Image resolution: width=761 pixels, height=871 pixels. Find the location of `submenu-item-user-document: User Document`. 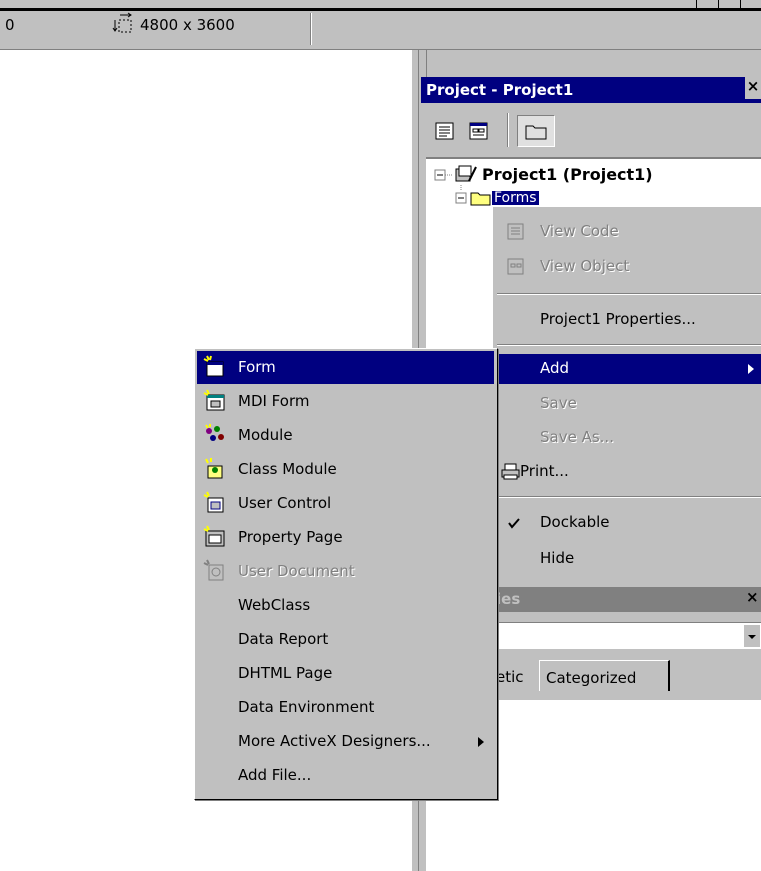

submenu-item-user-document: User Document is located at coordinates (345, 571).